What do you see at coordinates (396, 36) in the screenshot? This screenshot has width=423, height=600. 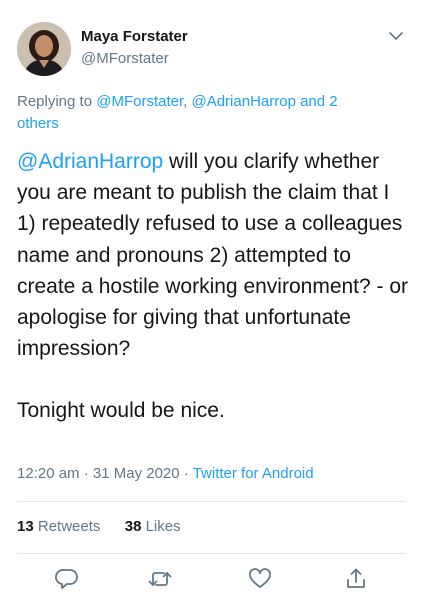 I see `chevron-down-icon` at bounding box center [396, 36].